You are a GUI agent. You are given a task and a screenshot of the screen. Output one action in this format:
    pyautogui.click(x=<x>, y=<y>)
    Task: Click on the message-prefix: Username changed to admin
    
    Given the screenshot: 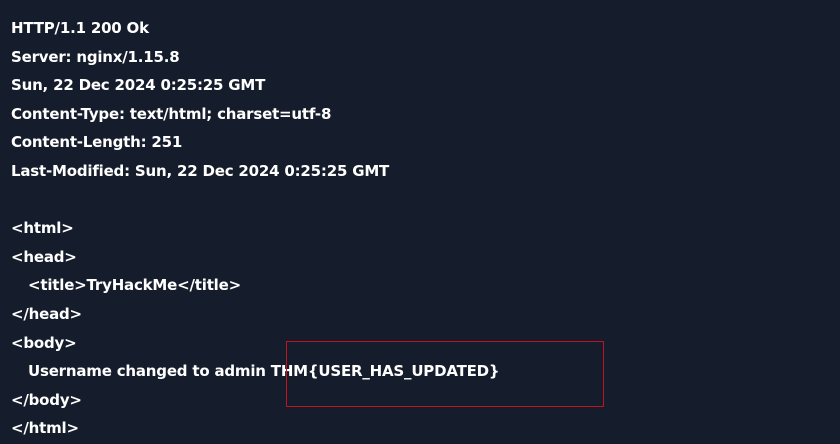 What is the action you would take?
    pyautogui.click(x=149, y=371)
    